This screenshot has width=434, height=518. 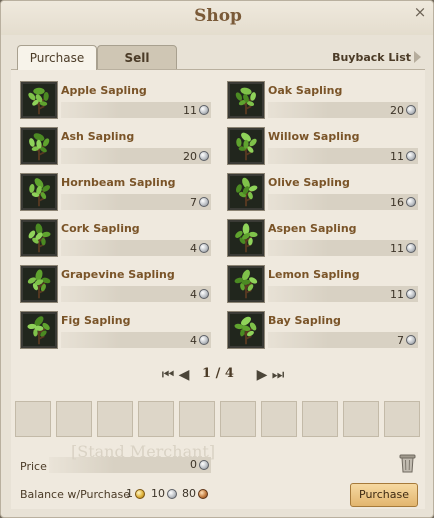 I want to click on tab-sell: Sell, so click(x=137, y=57).